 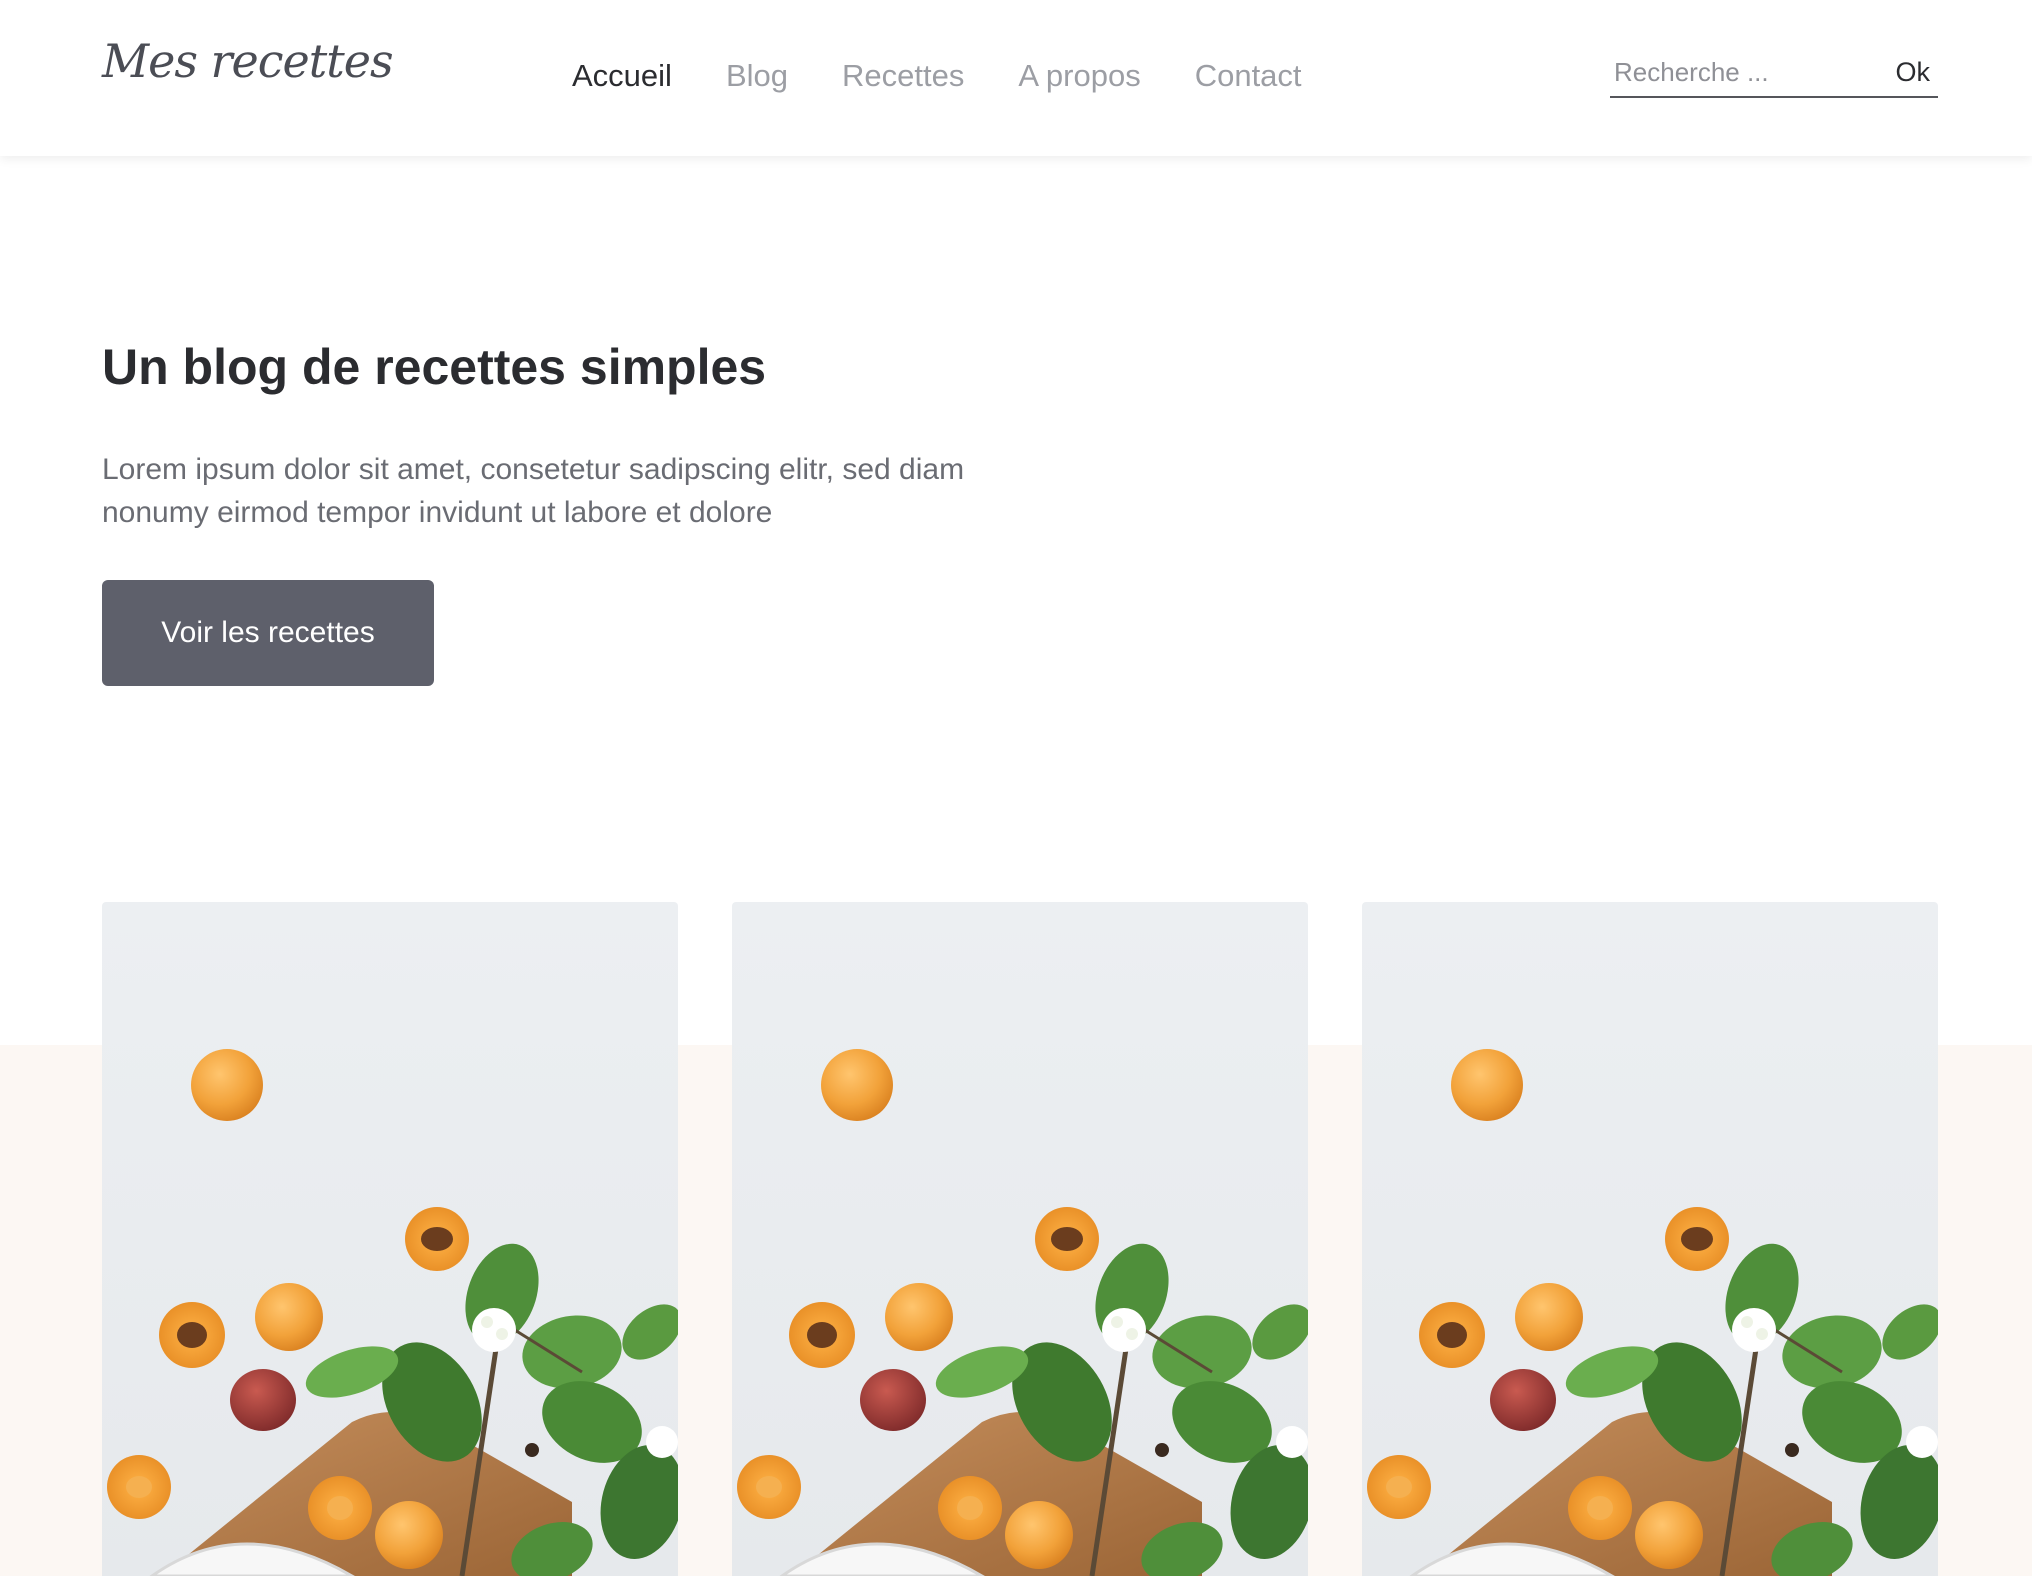 What do you see at coordinates (1912, 72) in the screenshot?
I see `search-submit-button: Ok` at bounding box center [1912, 72].